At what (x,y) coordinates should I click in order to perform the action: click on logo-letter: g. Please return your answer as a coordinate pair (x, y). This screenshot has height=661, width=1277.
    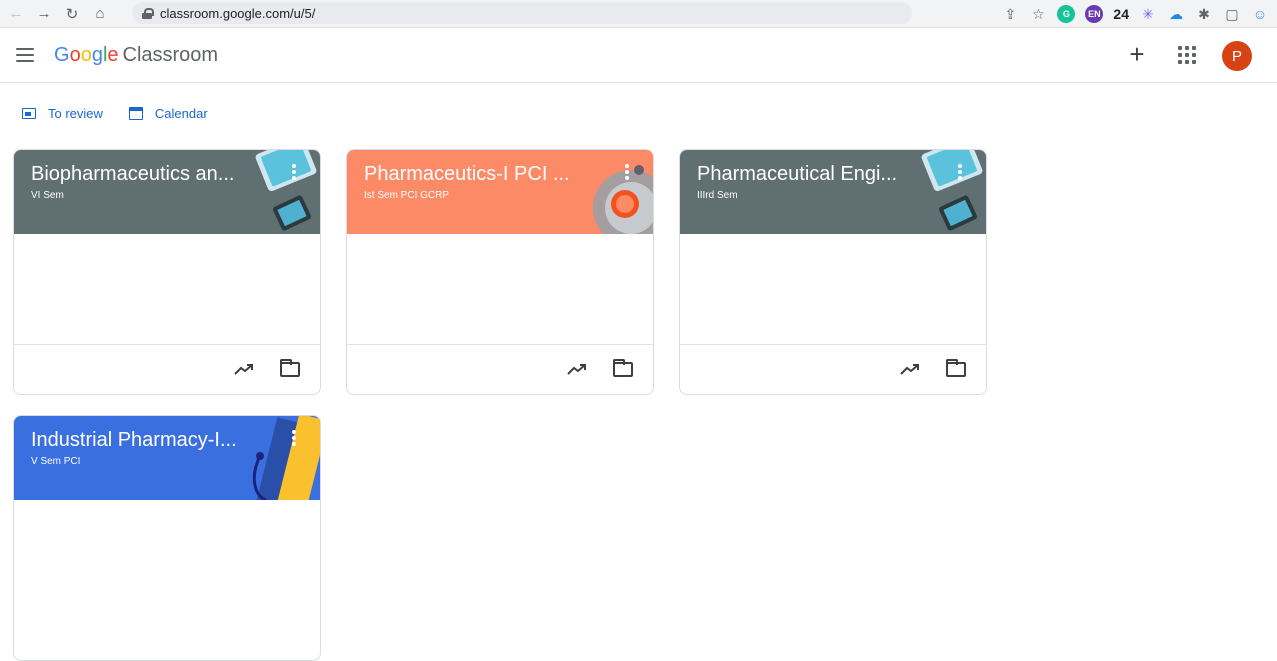
    Looking at the image, I should click on (97, 55).